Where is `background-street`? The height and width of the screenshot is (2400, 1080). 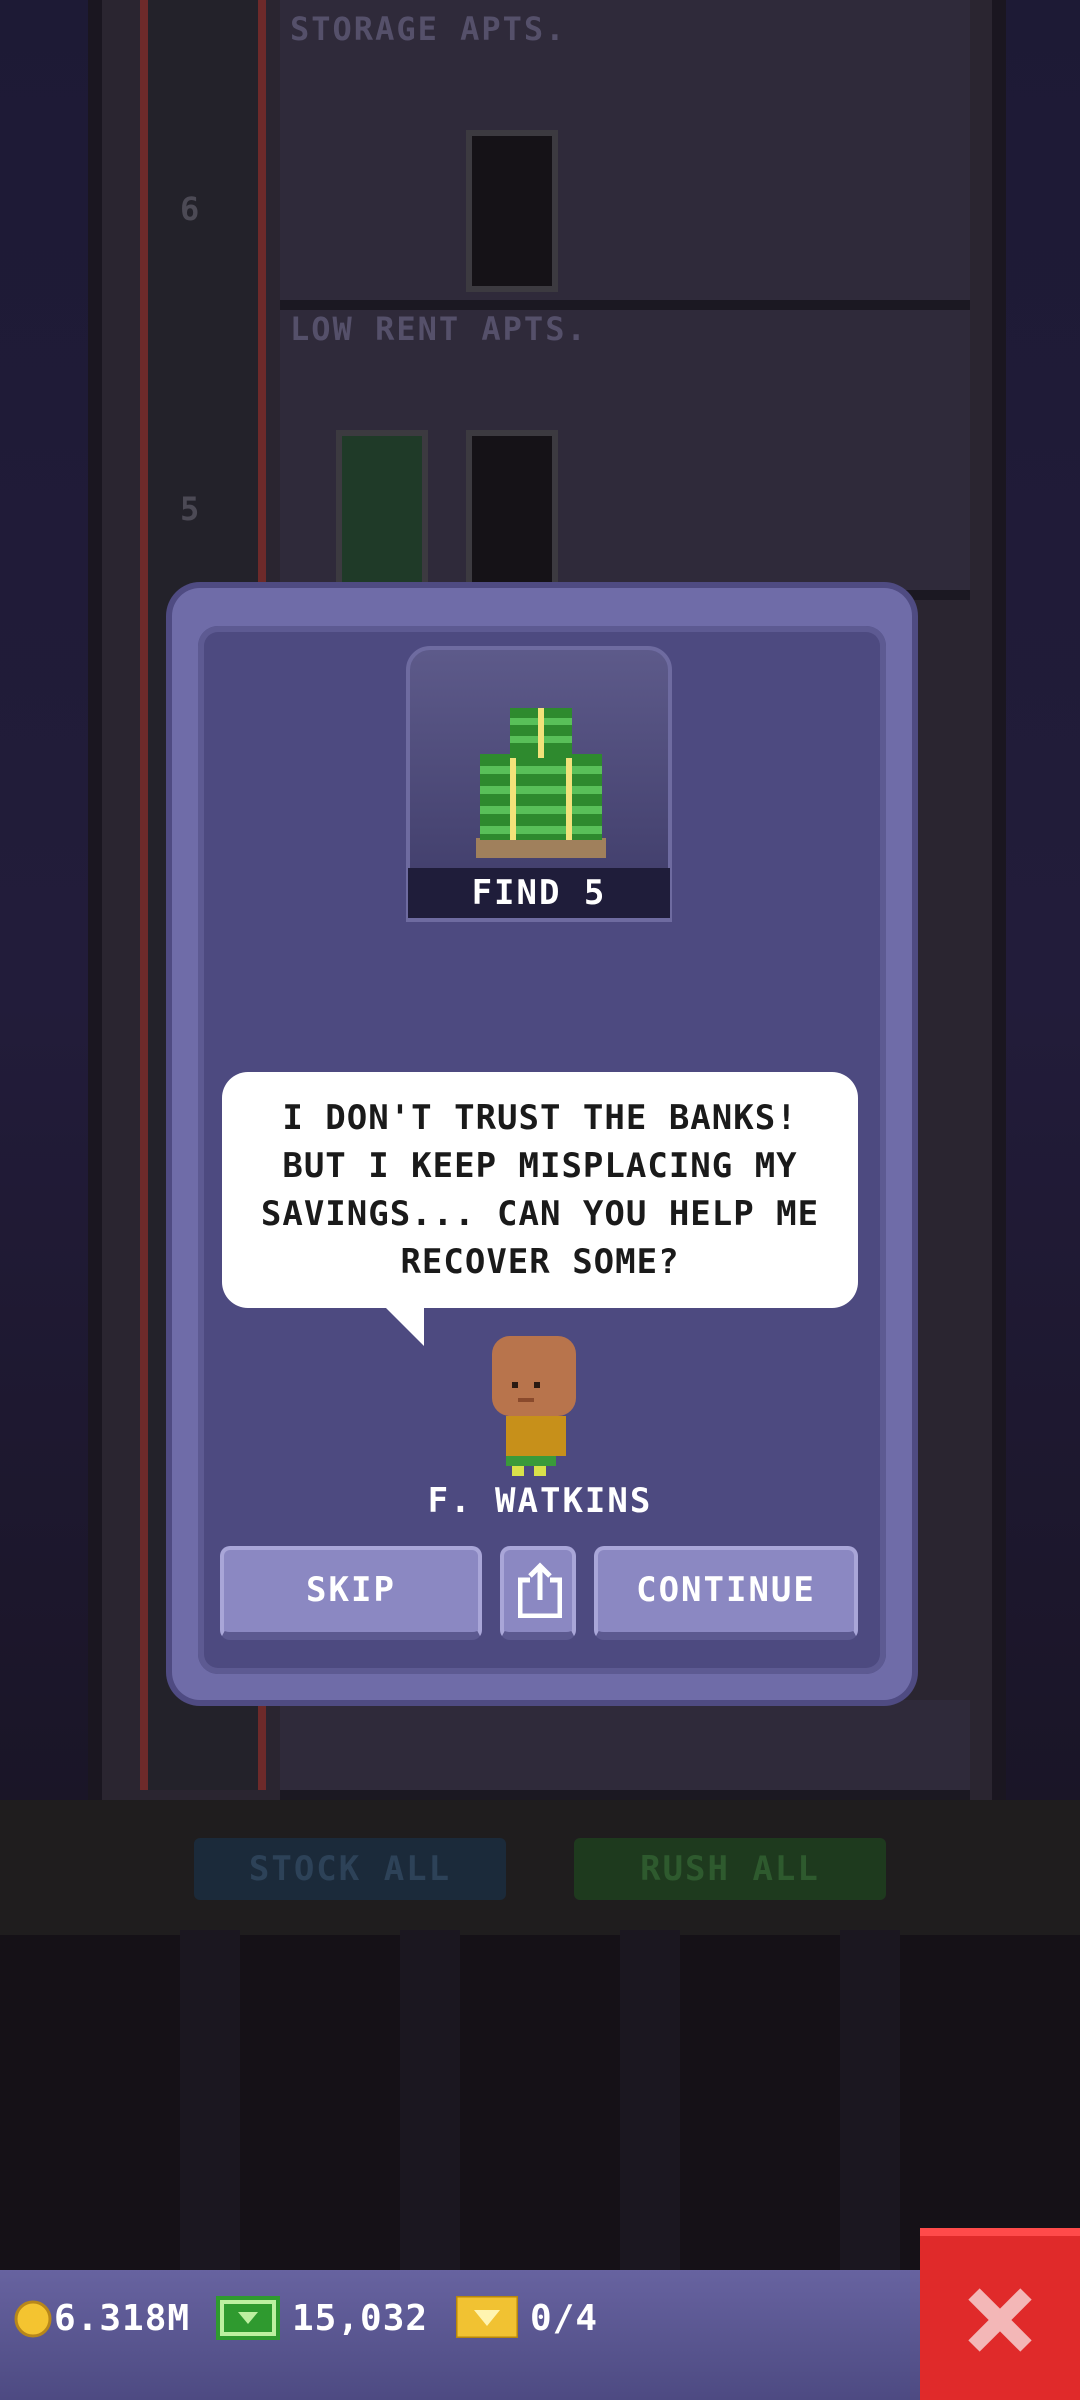 background-street is located at coordinates (540, 2102).